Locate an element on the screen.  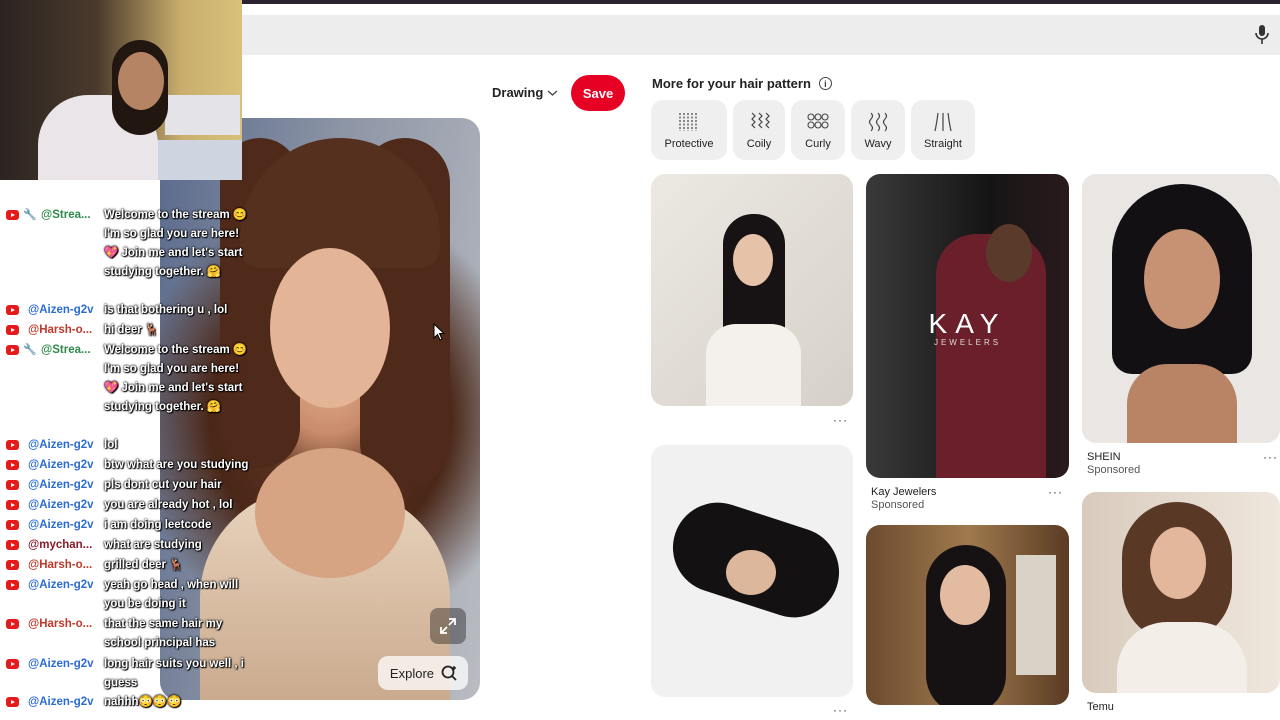
curly-hair-icon is located at coordinates (818, 120).